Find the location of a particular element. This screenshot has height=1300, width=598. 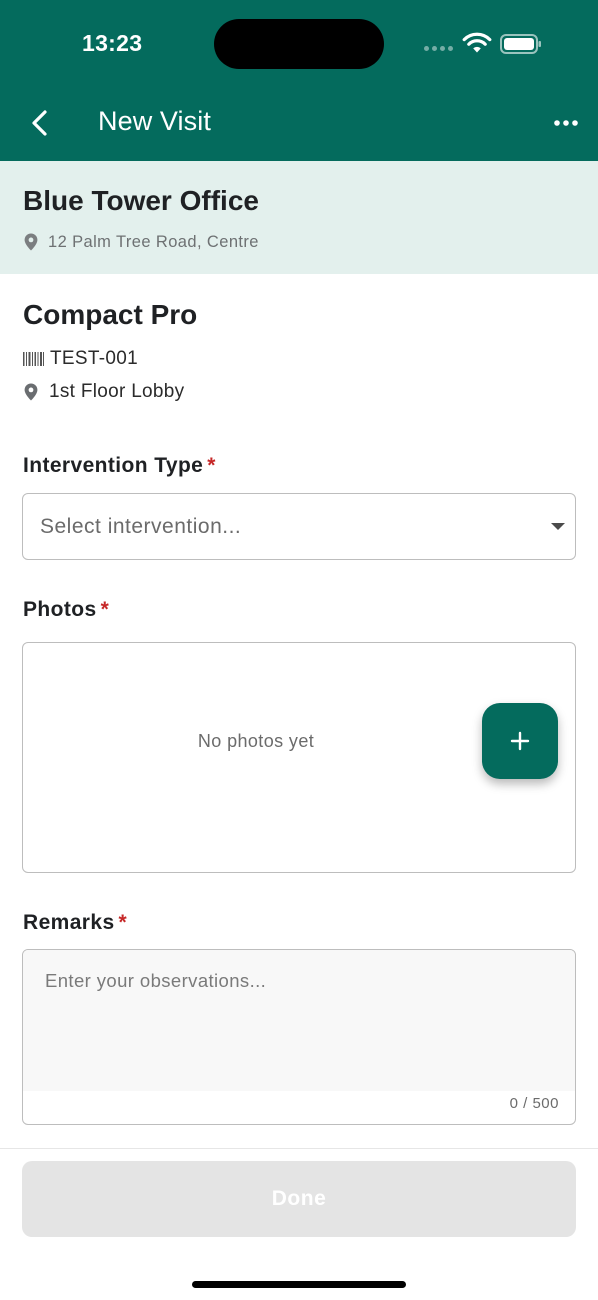

remarks-input is located at coordinates (299, 1020).